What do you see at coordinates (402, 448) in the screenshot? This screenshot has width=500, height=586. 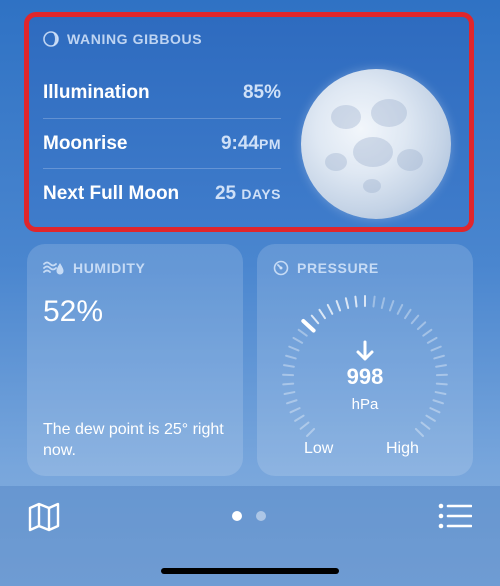 I see `gauge-high-label: High` at bounding box center [402, 448].